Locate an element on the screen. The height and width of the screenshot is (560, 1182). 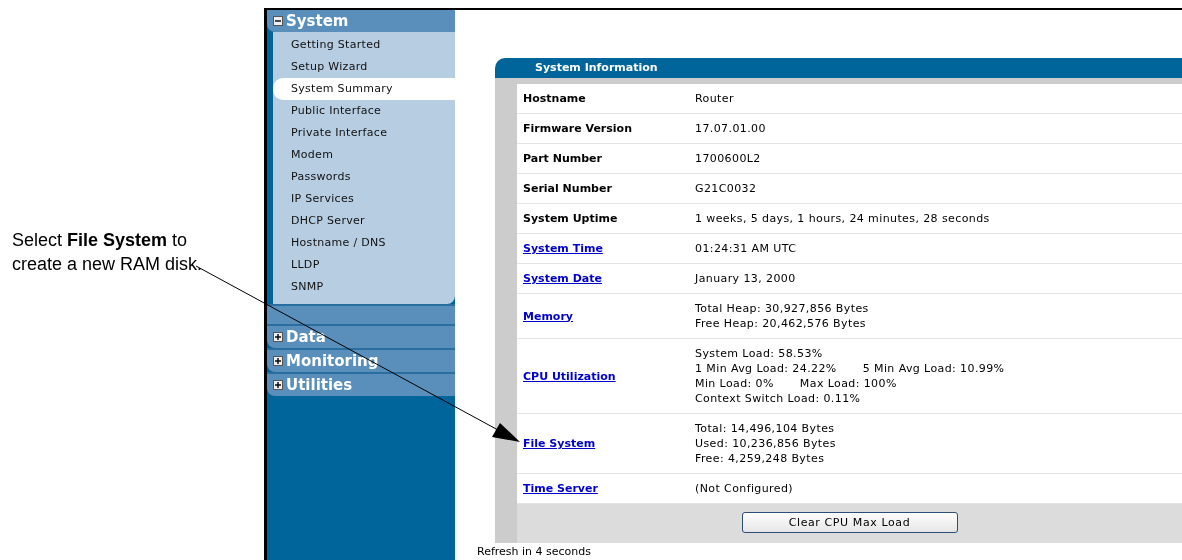
collapse-icon is located at coordinates (278, 21).